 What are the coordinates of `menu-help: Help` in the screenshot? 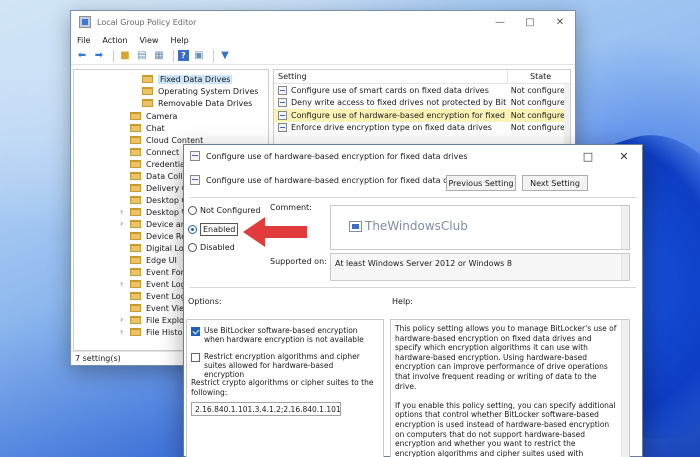 It's located at (179, 40).